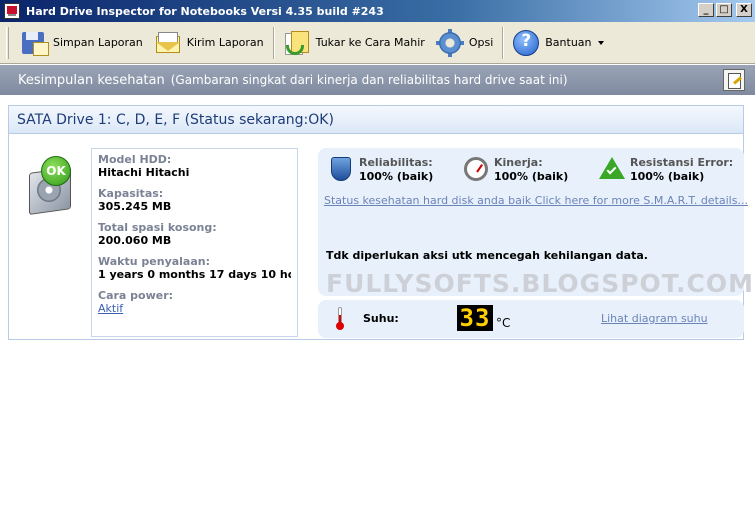 This screenshot has height=525, width=755. Describe the element at coordinates (168, 43) in the screenshot. I see `mail-icon` at that location.